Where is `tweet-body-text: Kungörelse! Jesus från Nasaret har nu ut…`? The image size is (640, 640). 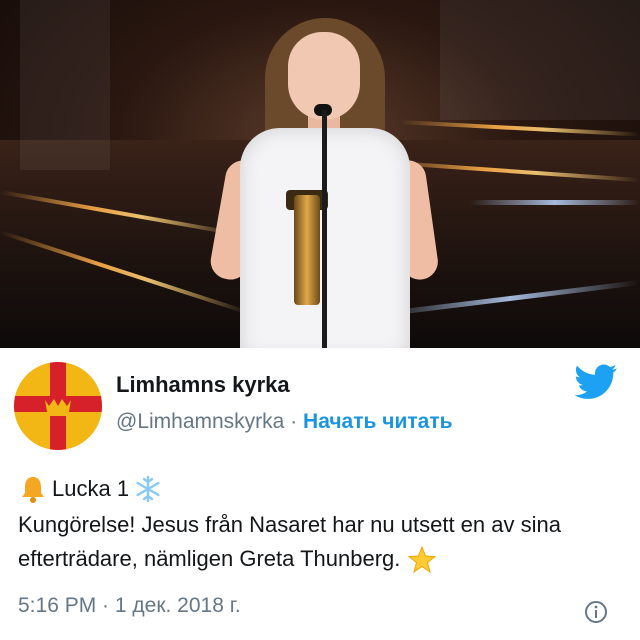 tweet-body-text: Kungörelse! Jesus från Nasaret har nu ut… is located at coordinates (289, 541).